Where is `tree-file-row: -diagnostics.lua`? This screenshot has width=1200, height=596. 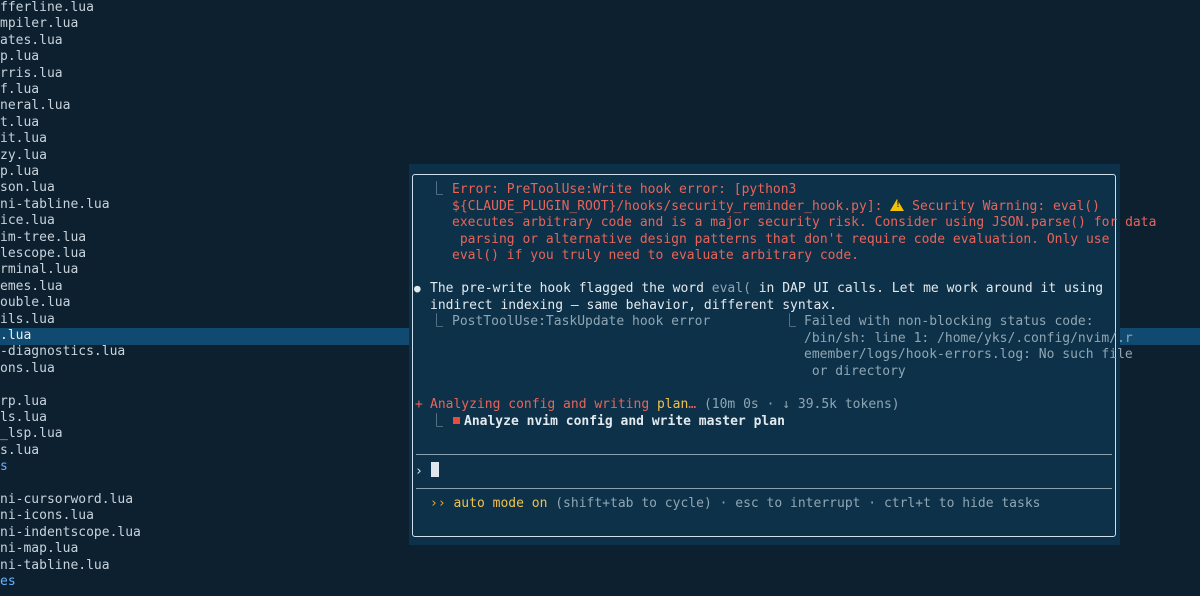 tree-file-row: -diagnostics.lua is located at coordinates (62, 352).